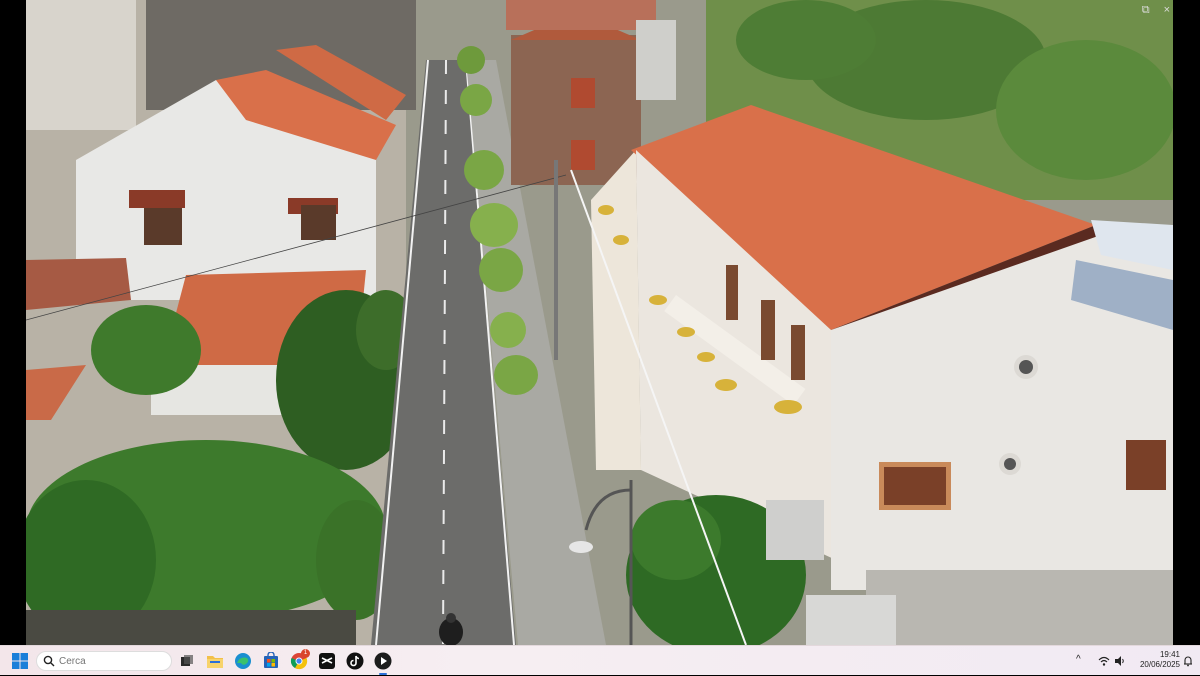  I want to click on notification-badge: 1, so click(305, 653).